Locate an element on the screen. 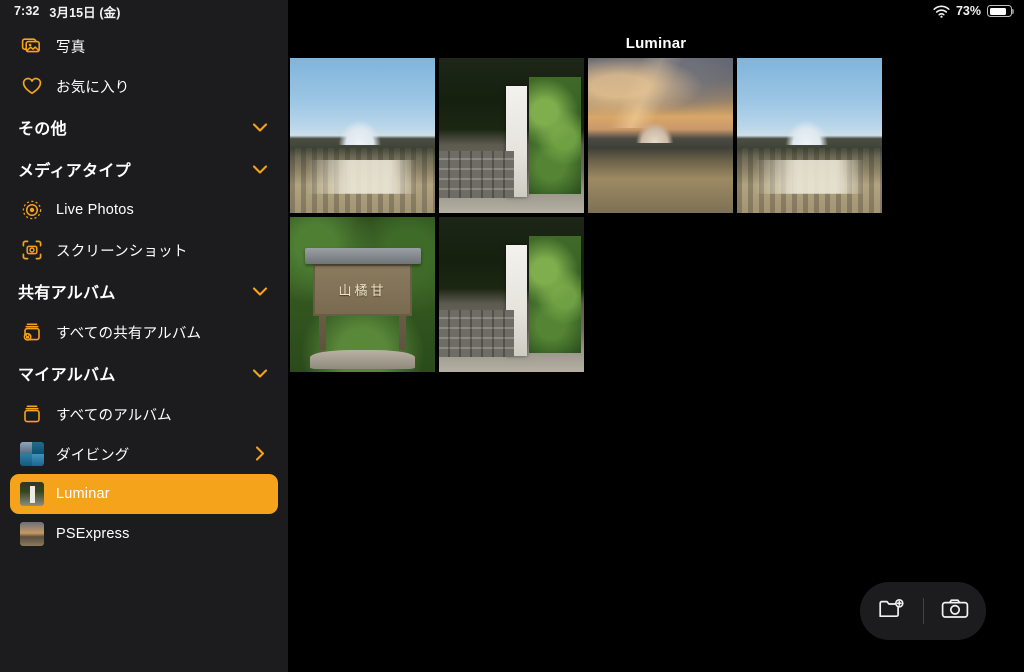 The width and height of the screenshot is (1024, 672). sidebar-item-label: すべてのアルバム is located at coordinates (114, 415).